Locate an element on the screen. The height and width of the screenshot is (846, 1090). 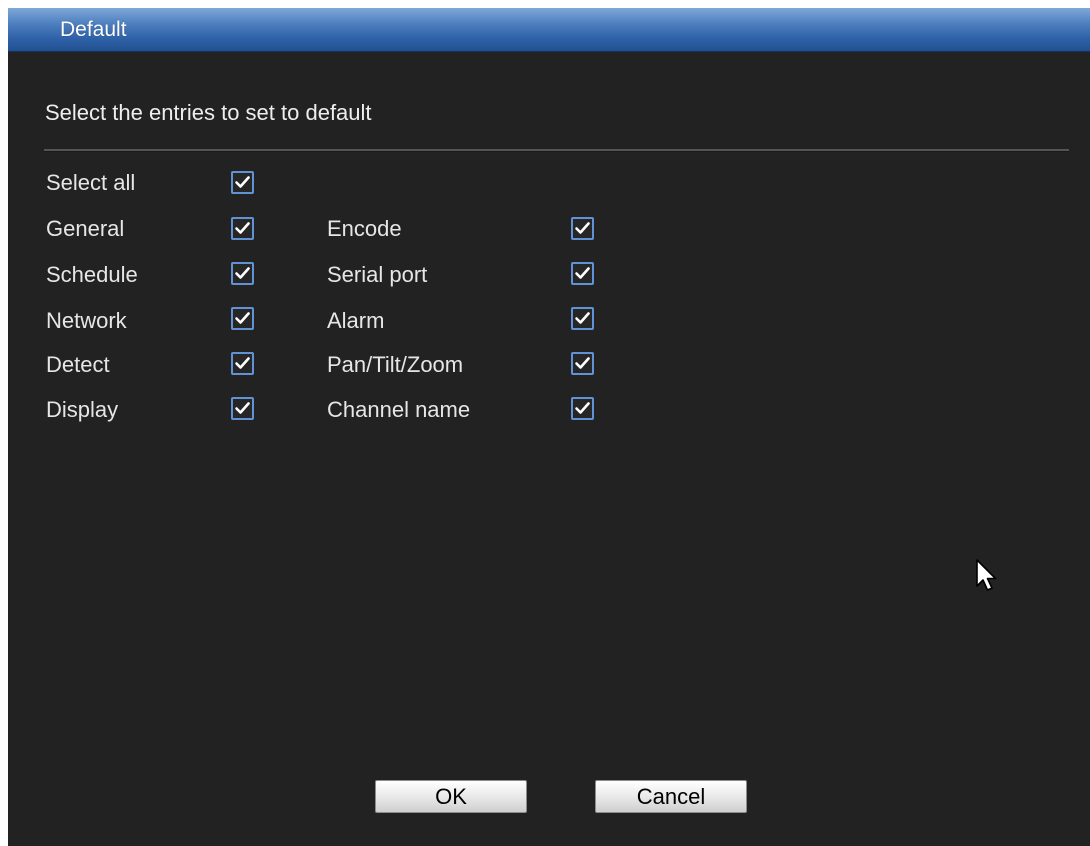
schedule-checkbox is located at coordinates (242, 273).